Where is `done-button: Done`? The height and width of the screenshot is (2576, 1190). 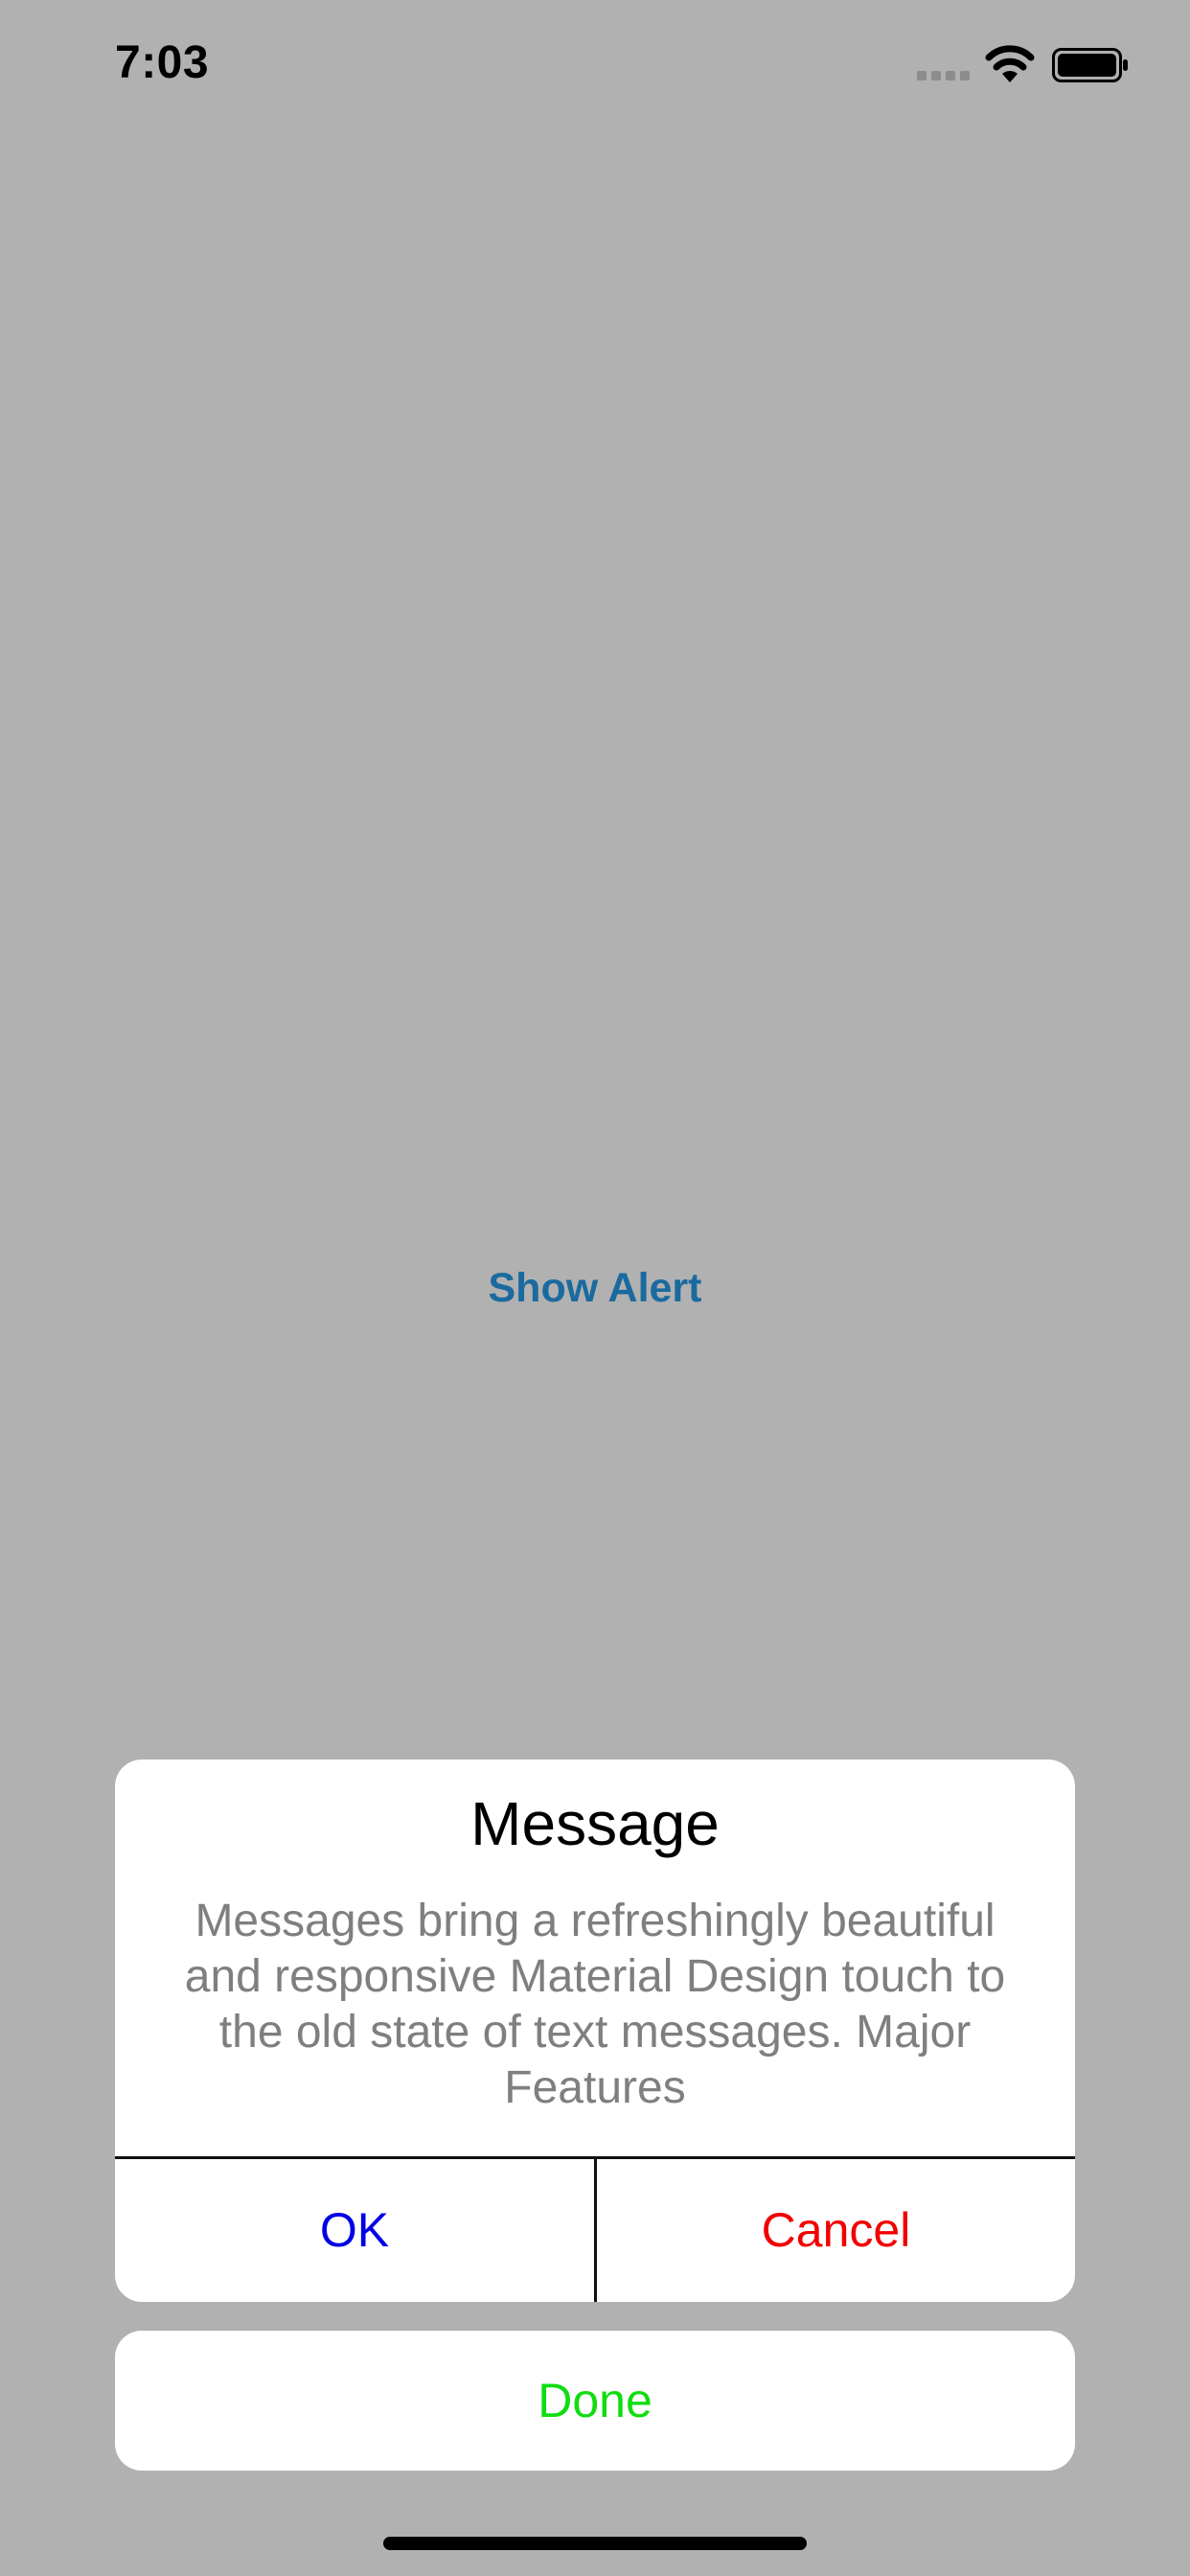
done-button: Done is located at coordinates (595, 2401).